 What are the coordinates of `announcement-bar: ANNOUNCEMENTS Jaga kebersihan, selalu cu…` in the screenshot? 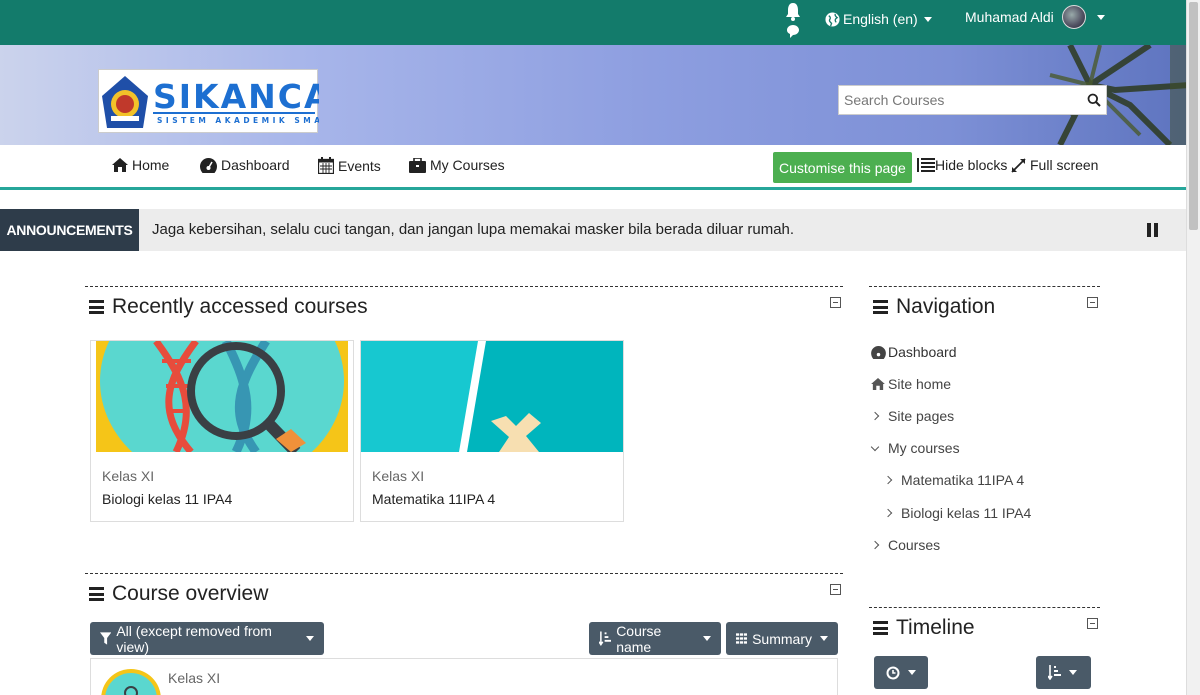 It's located at (593, 230).